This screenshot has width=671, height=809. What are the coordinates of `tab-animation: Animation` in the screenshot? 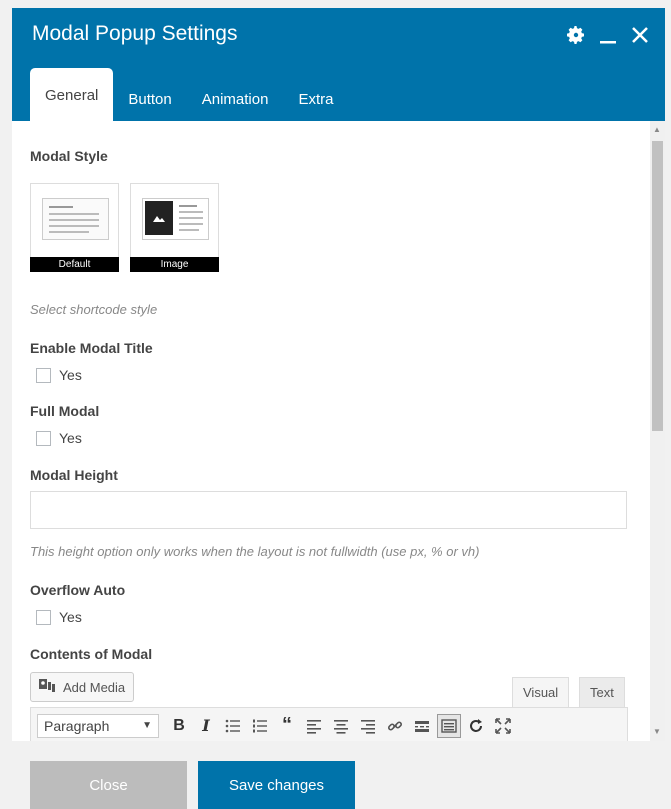 It's located at (235, 100).